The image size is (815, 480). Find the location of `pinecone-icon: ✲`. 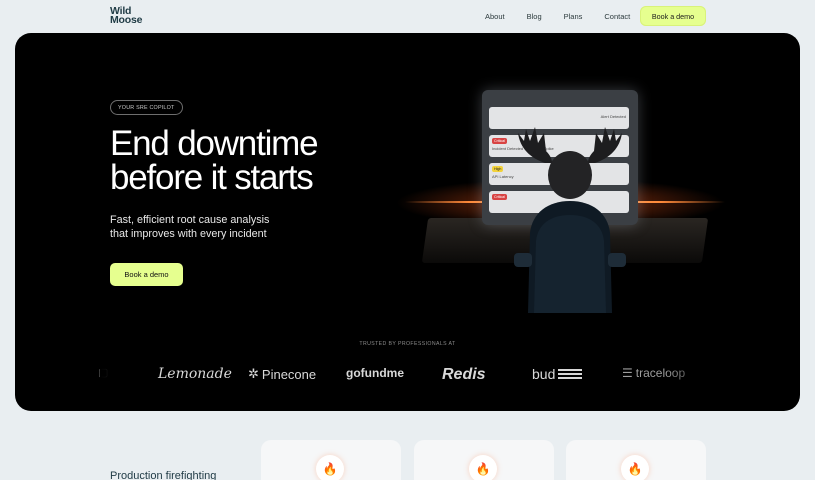

pinecone-icon: ✲ is located at coordinates (253, 373).